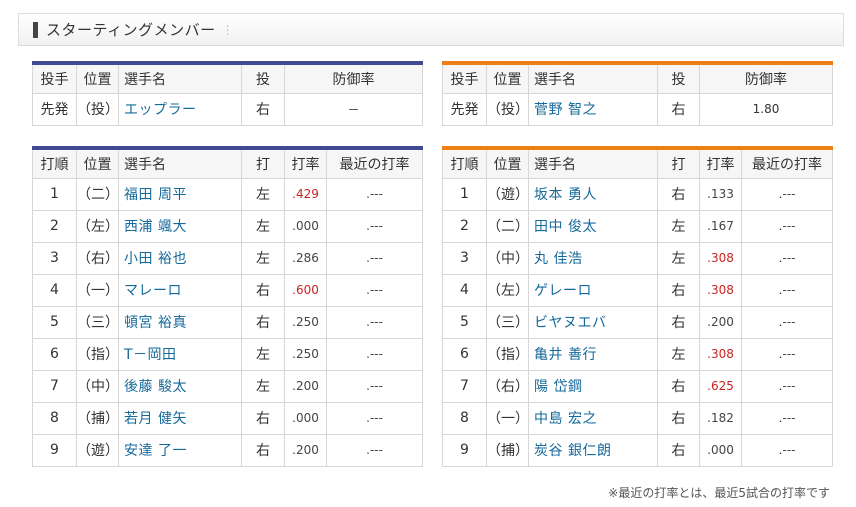 This screenshot has height=507, width=856. What do you see at coordinates (719, 493) in the screenshot?
I see `footnote: ※最近の打率とは、最近5試合の打率です` at bounding box center [719, 493].